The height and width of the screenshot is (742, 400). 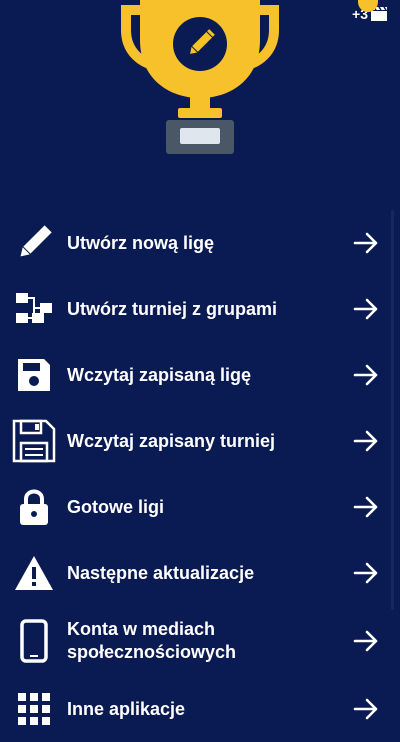 What do you see at coordinates (152, 640) in the screenshot?
I see `menu-item-label: Konta w mediach społecznościowych` at bounding box center [152, 640].